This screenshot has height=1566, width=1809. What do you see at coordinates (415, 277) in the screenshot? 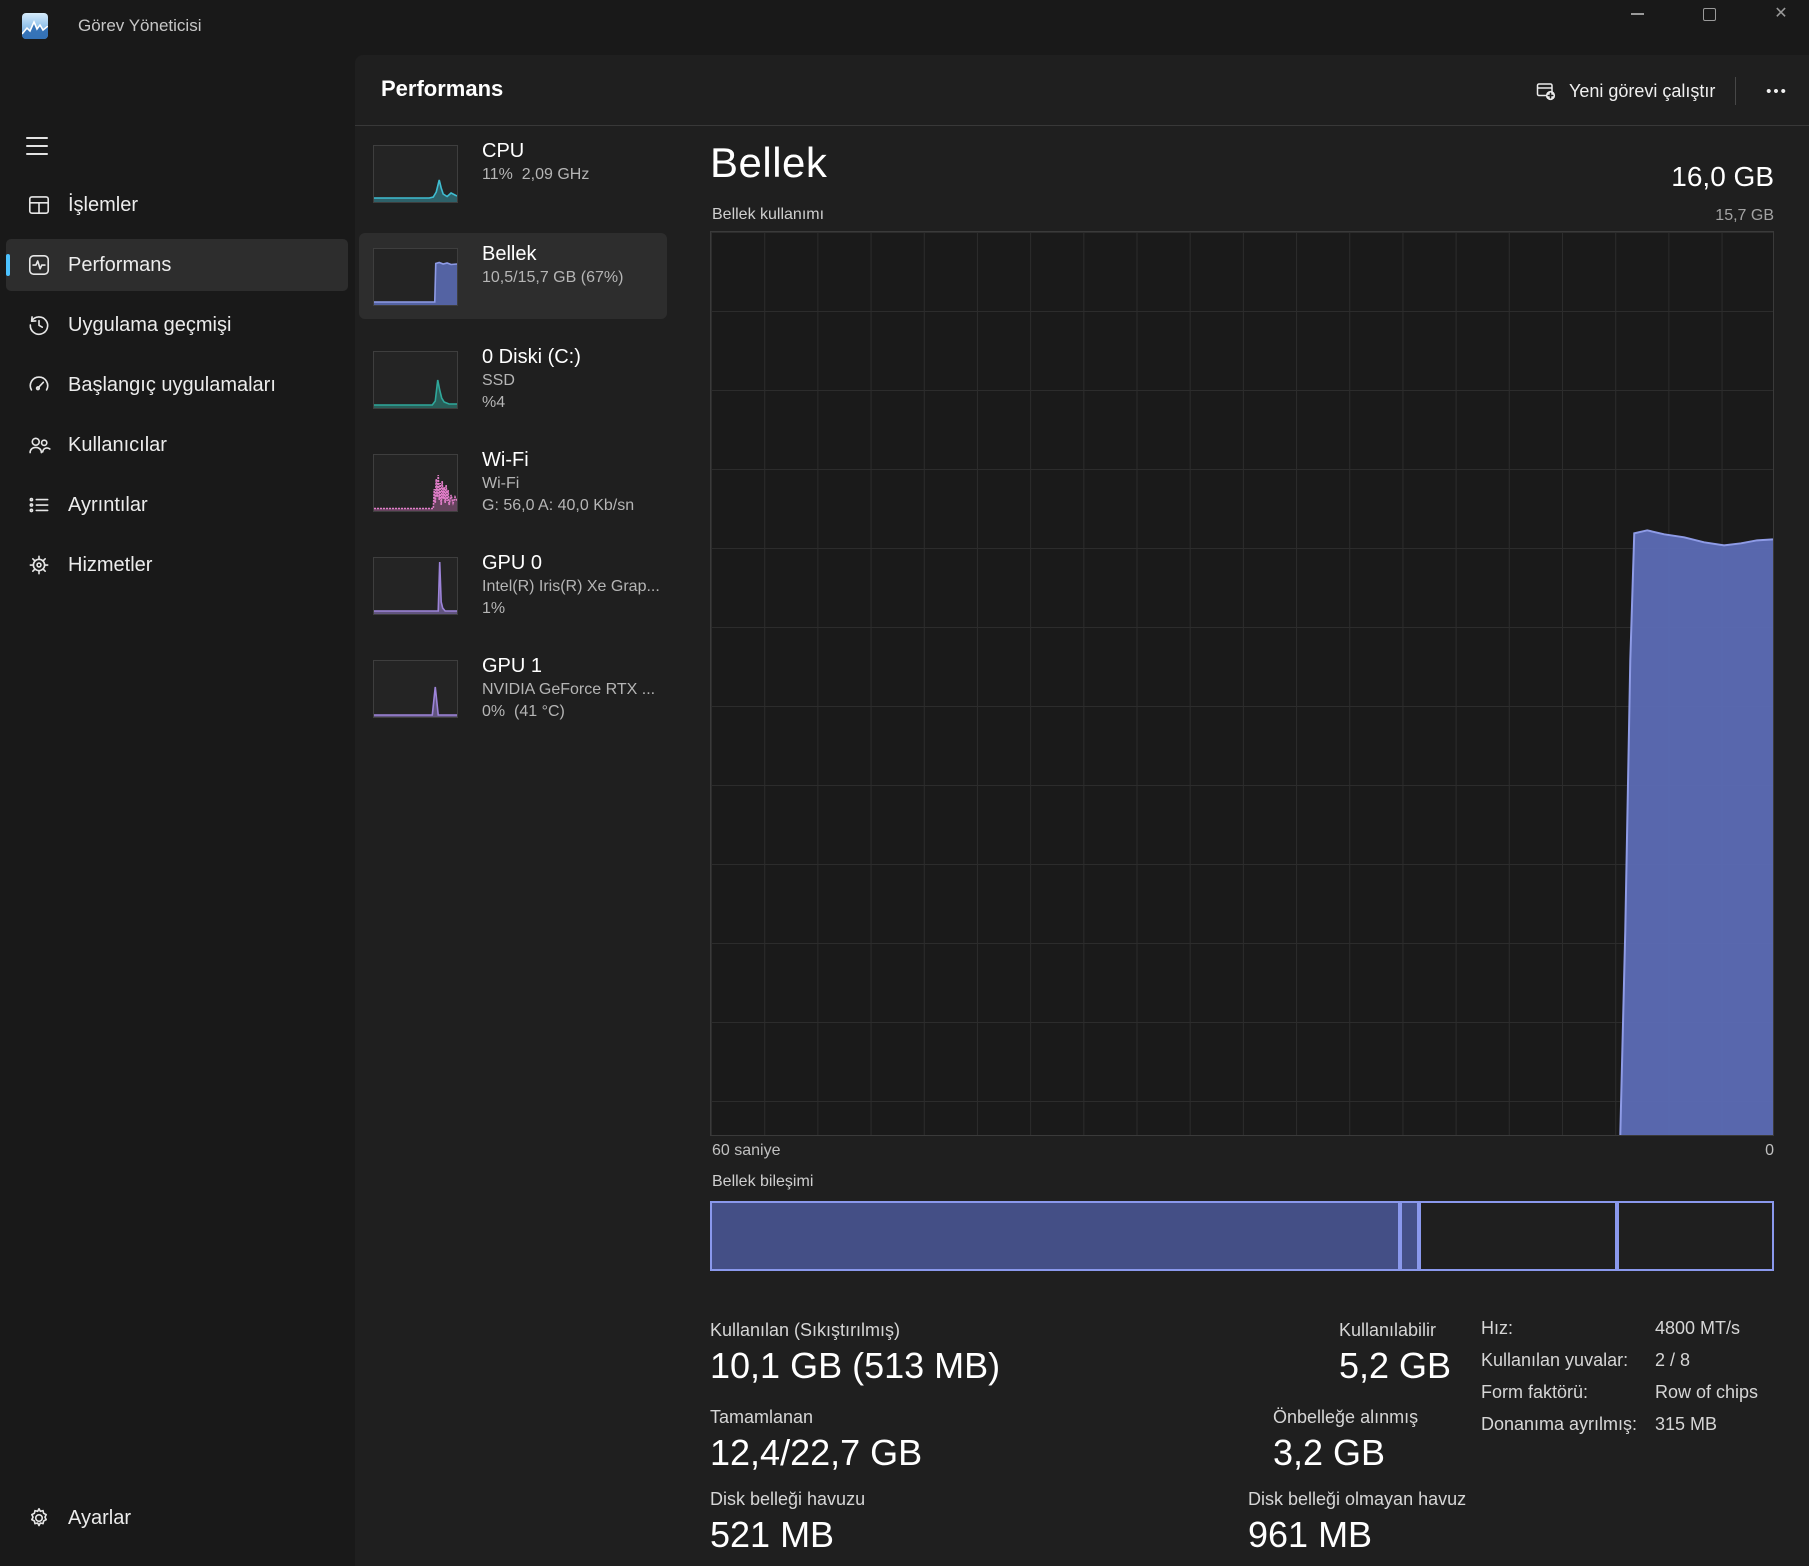
I see `memory-mini-chart` at bounding box center [415, 277].